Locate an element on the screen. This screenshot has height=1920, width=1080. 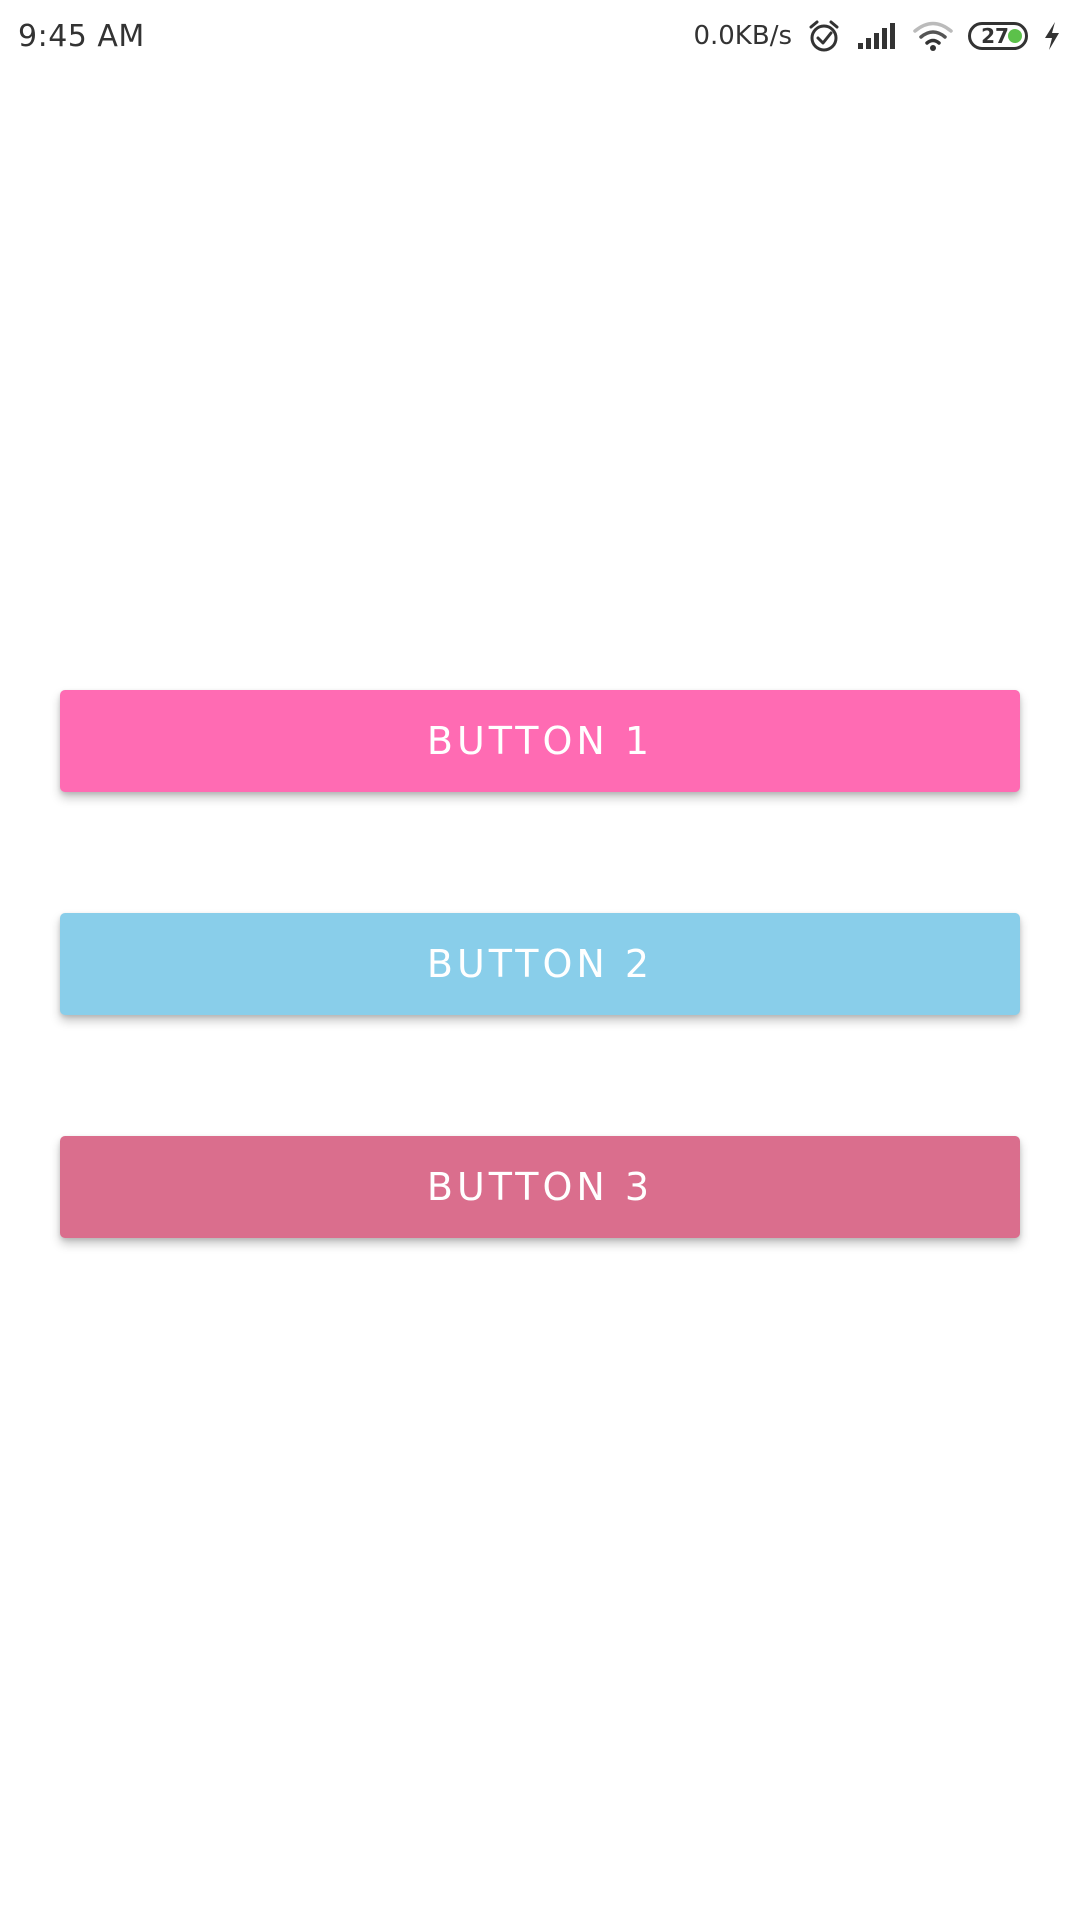
signal-icon is located at coordinates (877, 36).